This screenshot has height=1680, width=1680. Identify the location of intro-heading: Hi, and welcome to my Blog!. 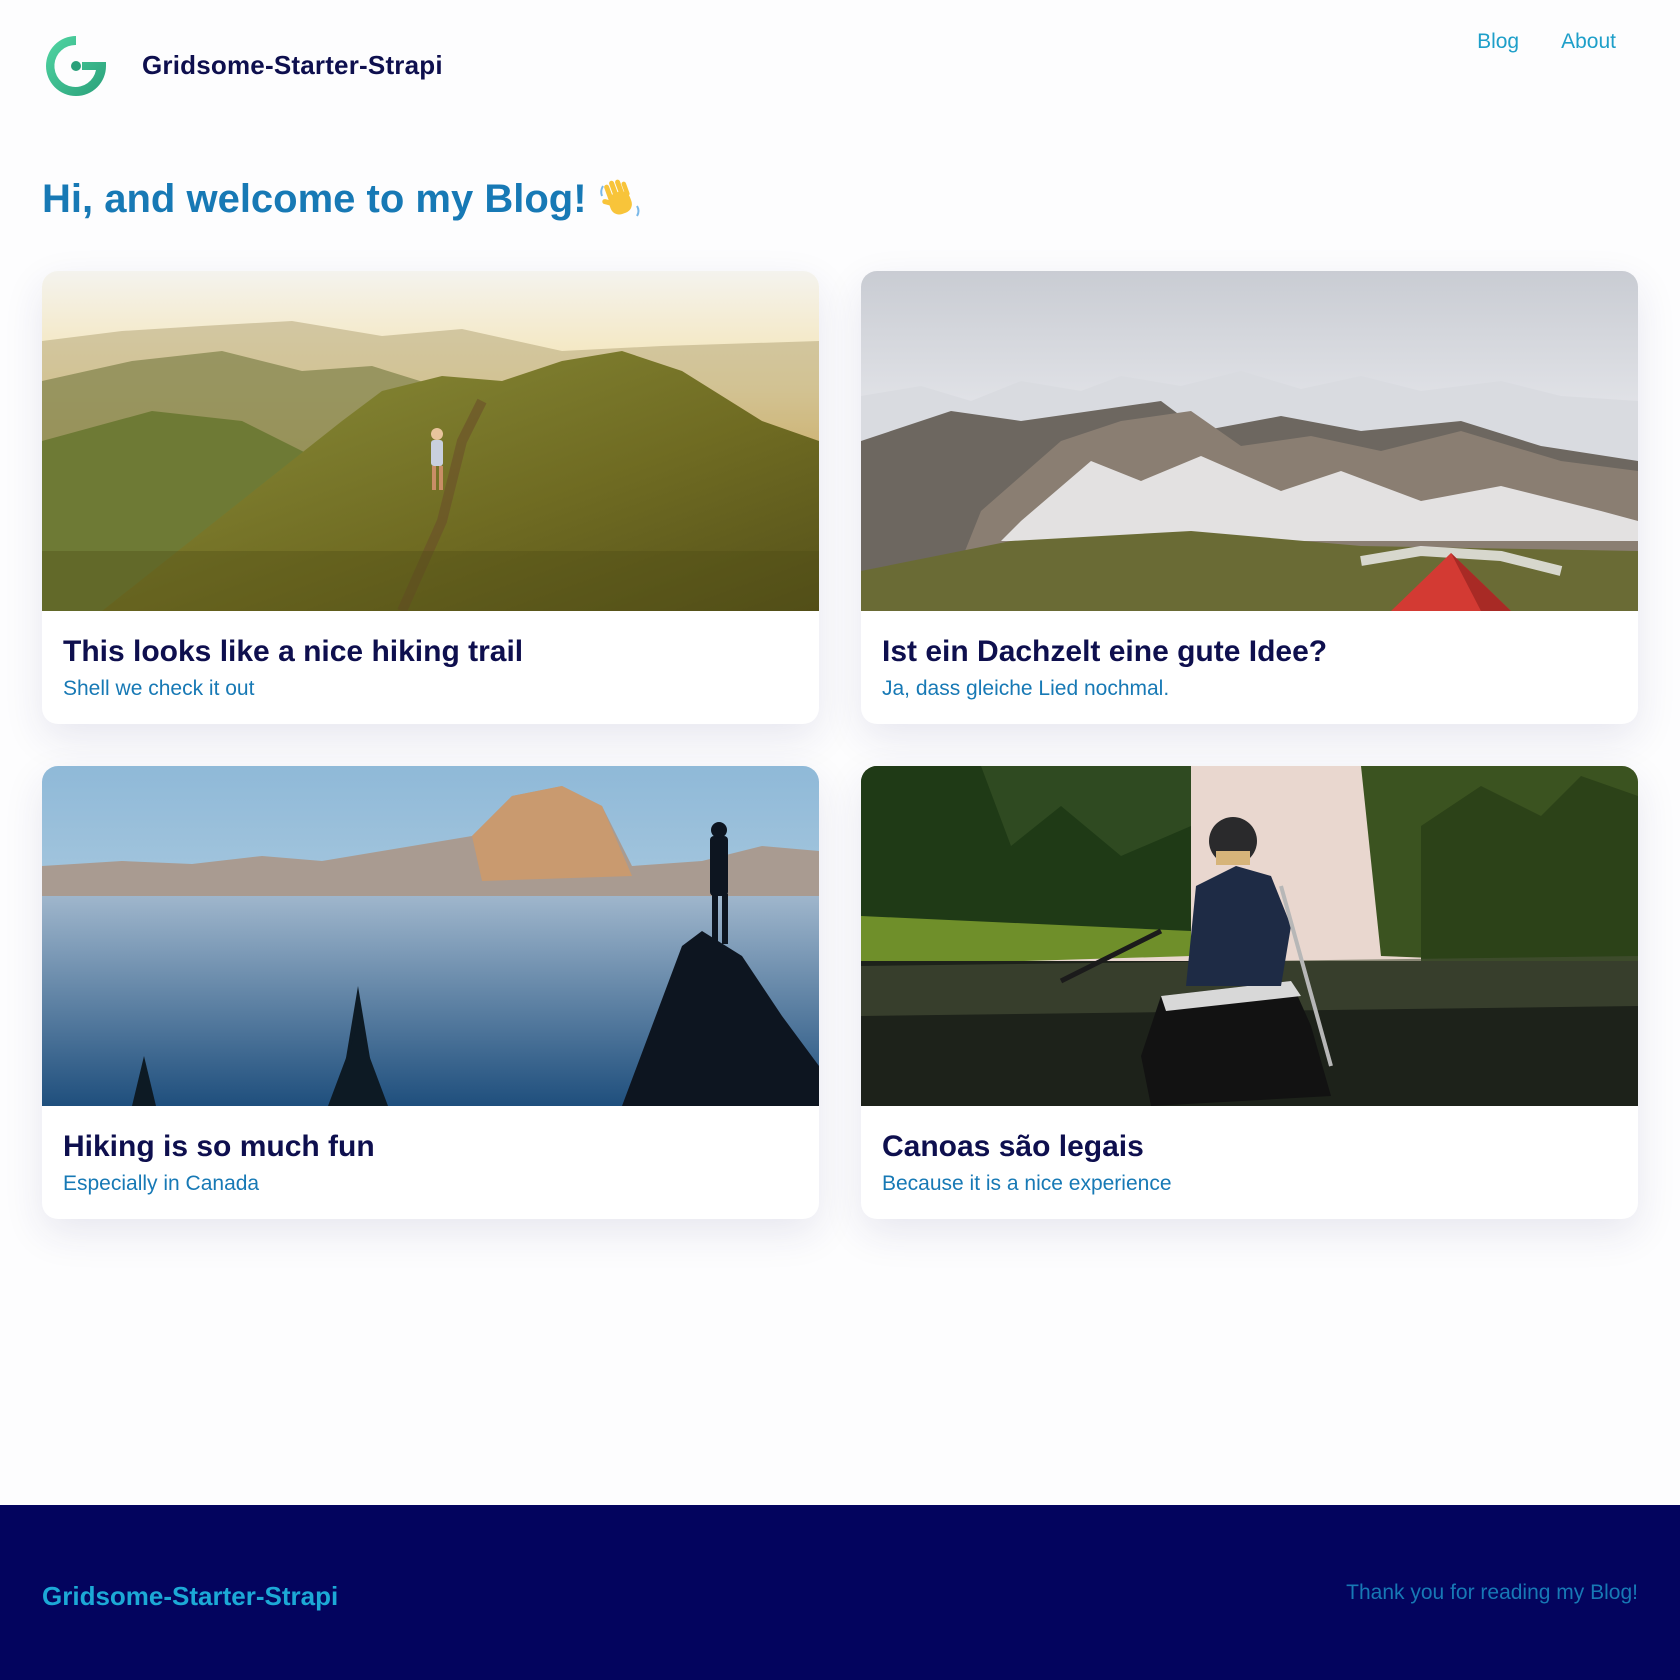
(342, 199).